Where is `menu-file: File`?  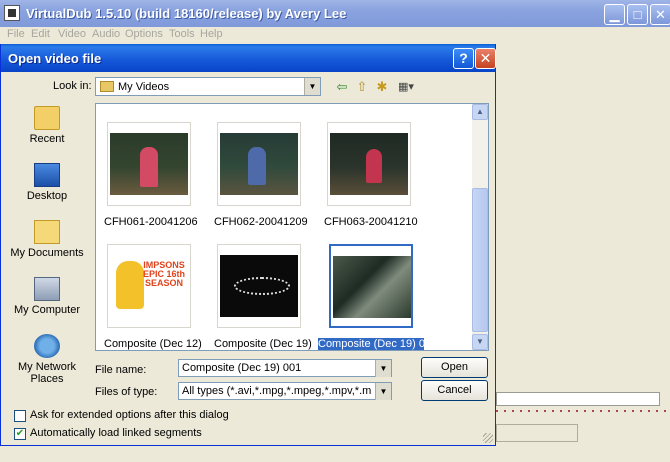 menu-file: File is located at coordinates (16, 34).